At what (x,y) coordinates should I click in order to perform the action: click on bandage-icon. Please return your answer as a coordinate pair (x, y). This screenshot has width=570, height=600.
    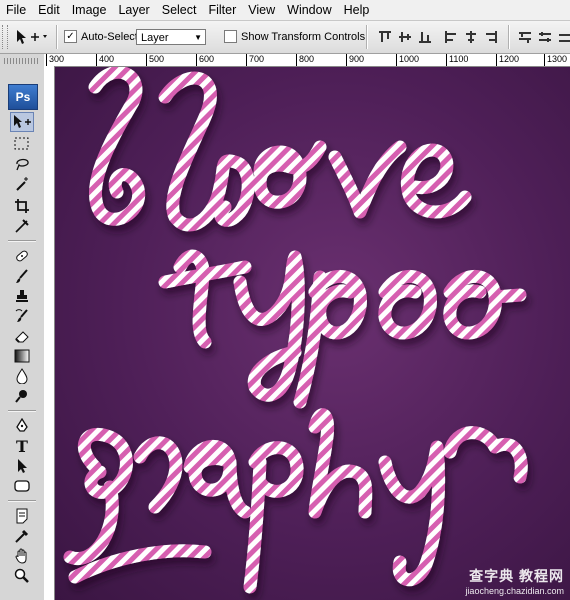
    Looking at the image, I should click on (22, 256).